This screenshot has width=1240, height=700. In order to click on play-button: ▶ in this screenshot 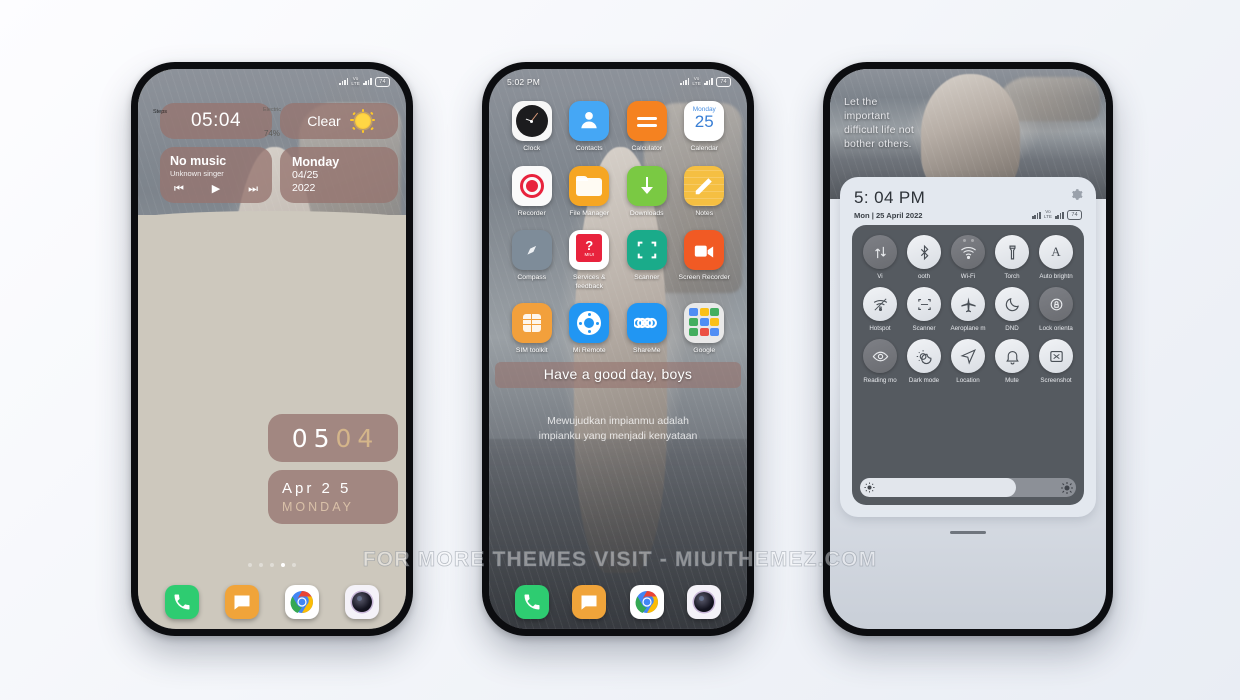, I will do `click(216, 189)`.